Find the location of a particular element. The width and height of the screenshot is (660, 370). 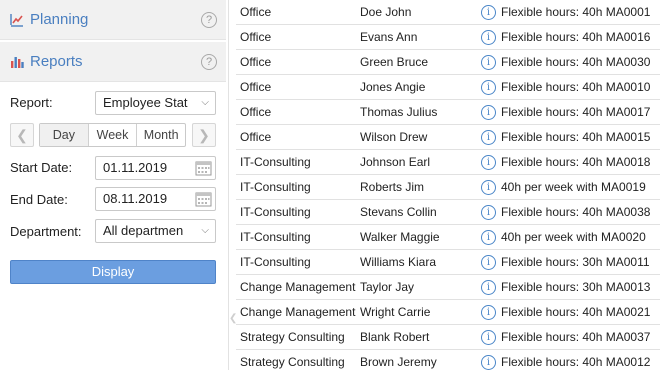

work-model-cell: Flexible hours: 40h MA0015 is located at coordinates (576, 137).